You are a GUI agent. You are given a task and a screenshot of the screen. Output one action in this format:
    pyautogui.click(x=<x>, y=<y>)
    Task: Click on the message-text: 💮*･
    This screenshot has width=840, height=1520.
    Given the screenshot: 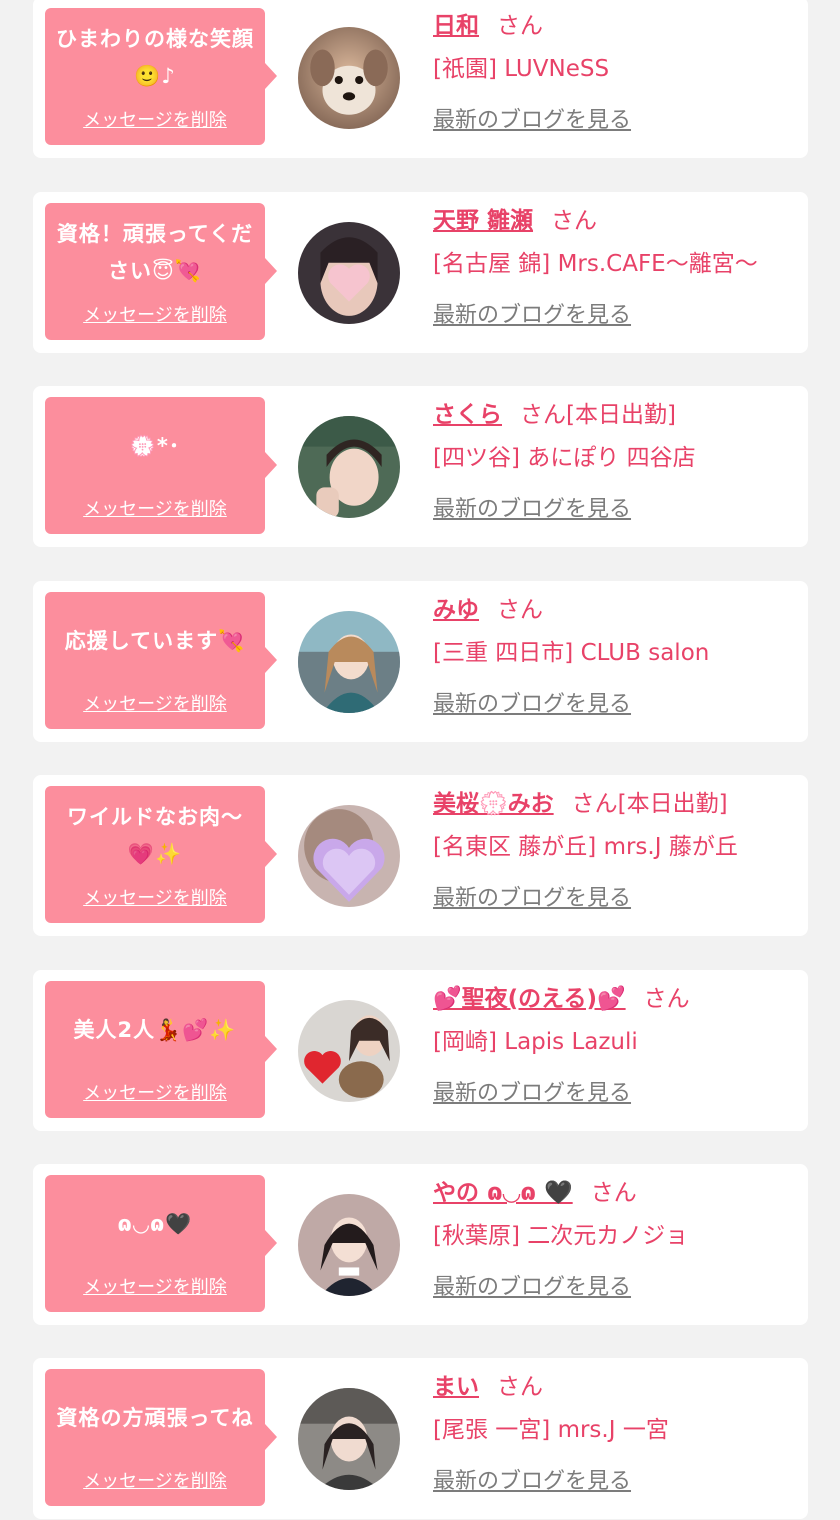 What is the action you would take?
    pyautogui.click(x=155, y=446)
    